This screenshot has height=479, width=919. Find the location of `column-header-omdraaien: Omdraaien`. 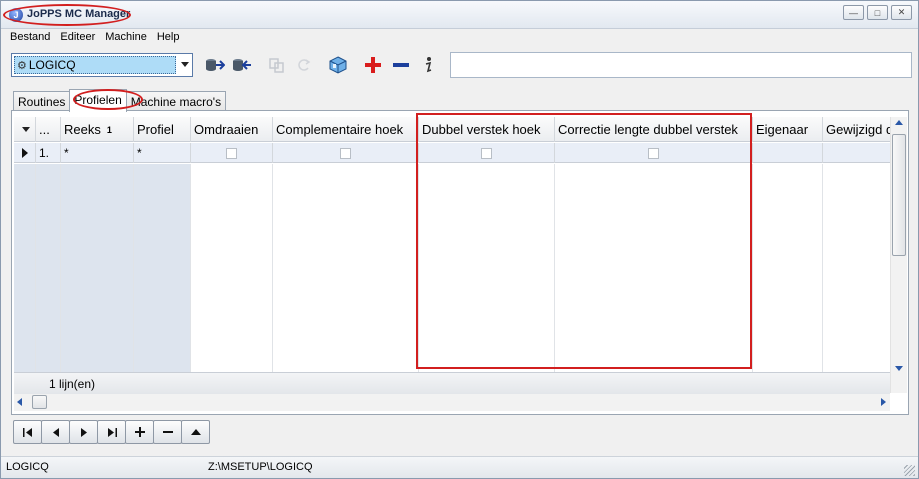

column-header-omdraaien: Omdraaien is located at coordinates (232, 129).